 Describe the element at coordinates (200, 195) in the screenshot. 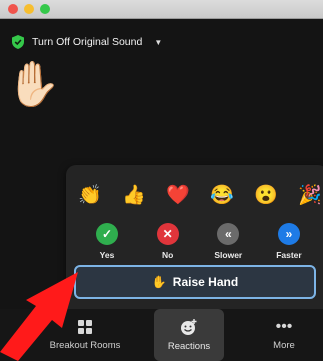

I see `emoji-reactions-row: 👏 👍 ❤️ 😂 😮 🎉` at that location.